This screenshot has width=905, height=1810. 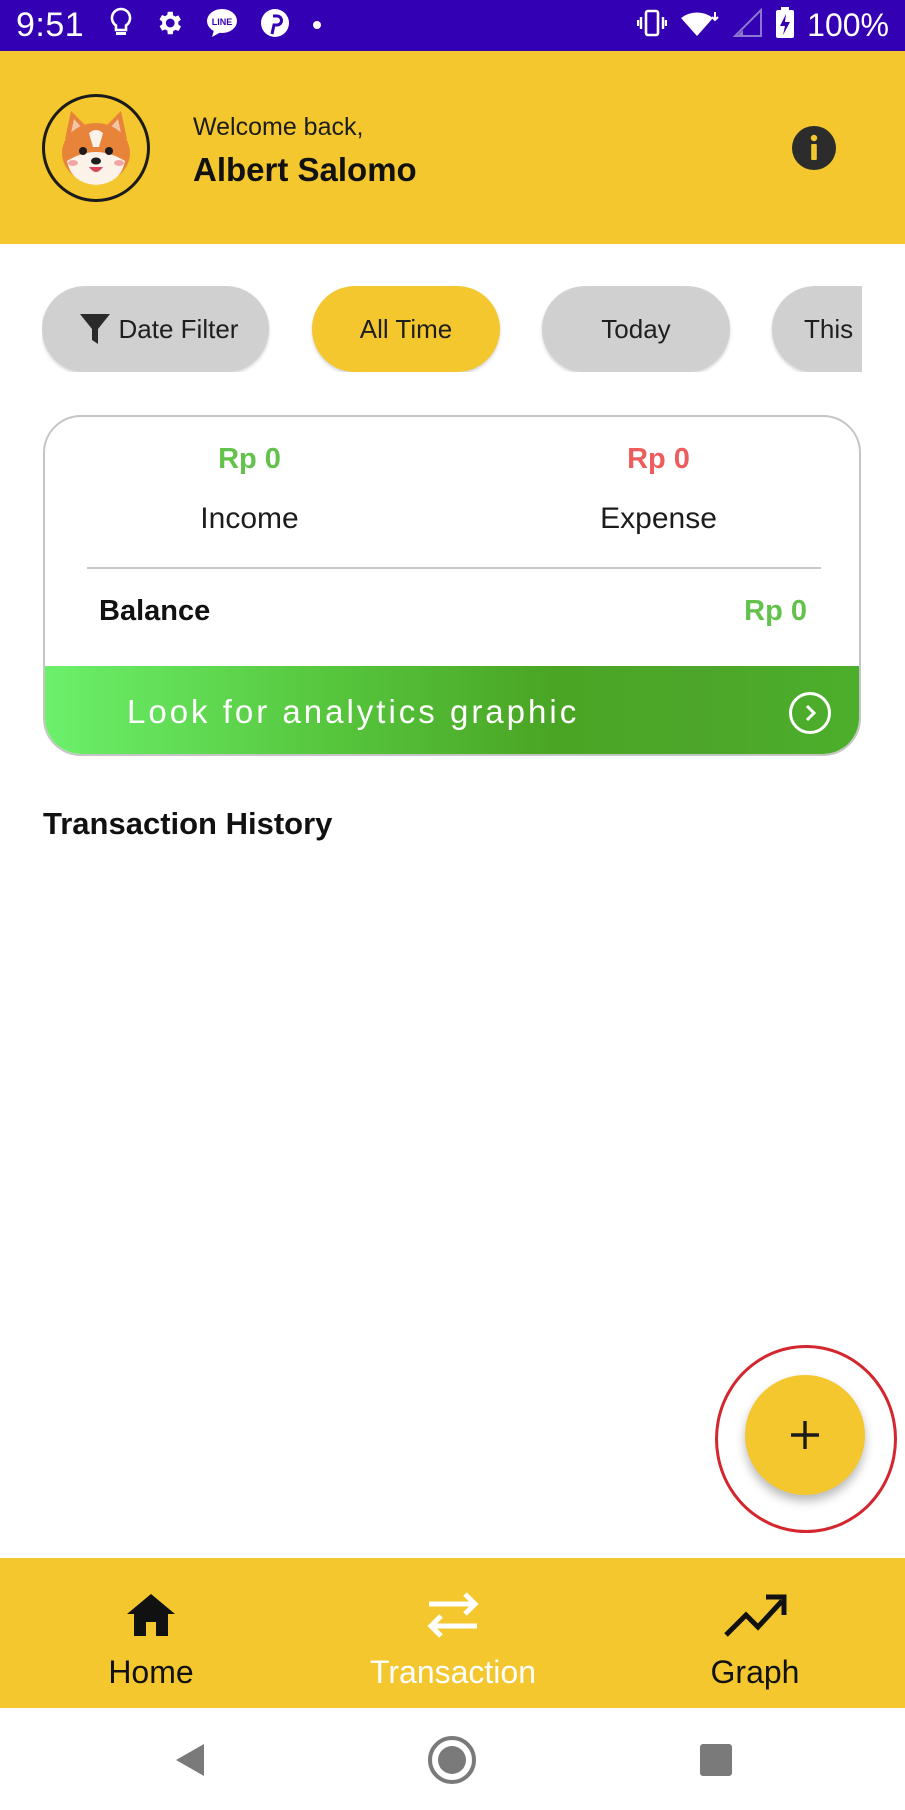 I want to click on home-icon, so click(x=151, y=1615).